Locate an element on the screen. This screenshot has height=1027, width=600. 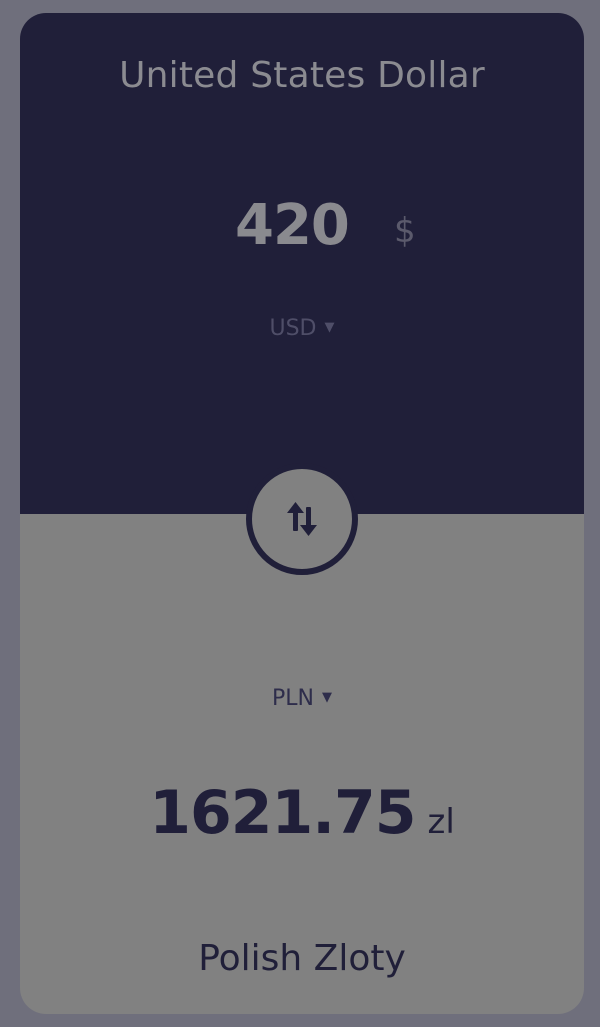
swap-button is located at coordinates (302, 519).